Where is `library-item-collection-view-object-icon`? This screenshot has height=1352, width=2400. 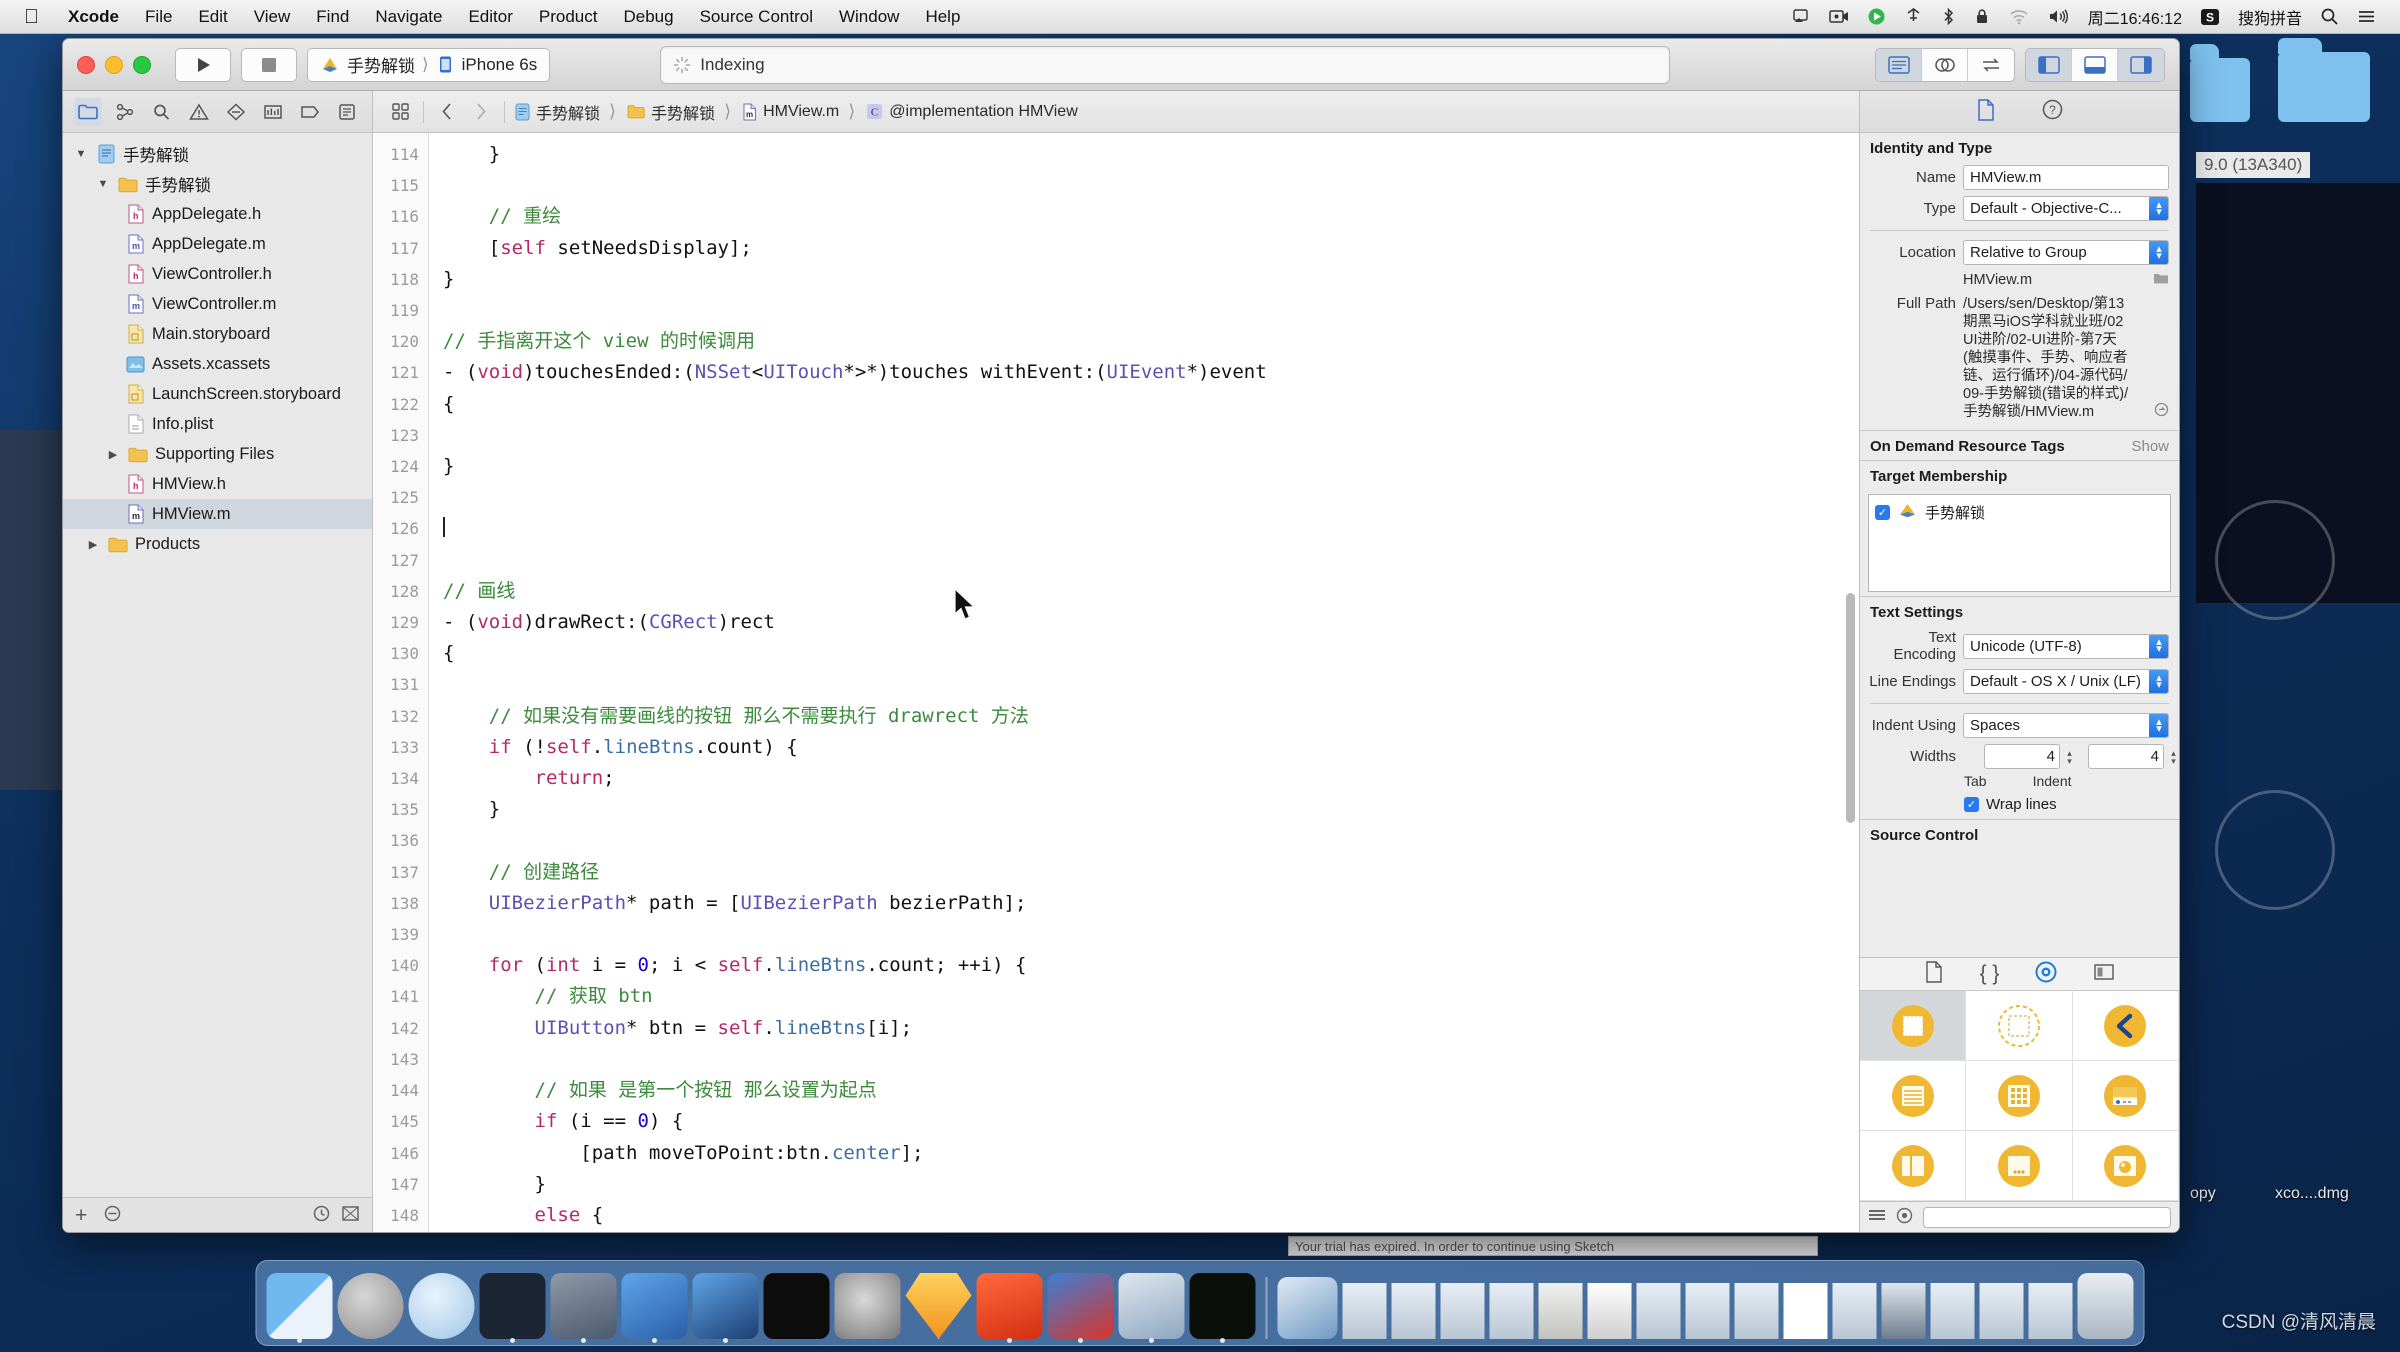
library-item-collection-view-object-icon is located at coordinates (2019, 1096).